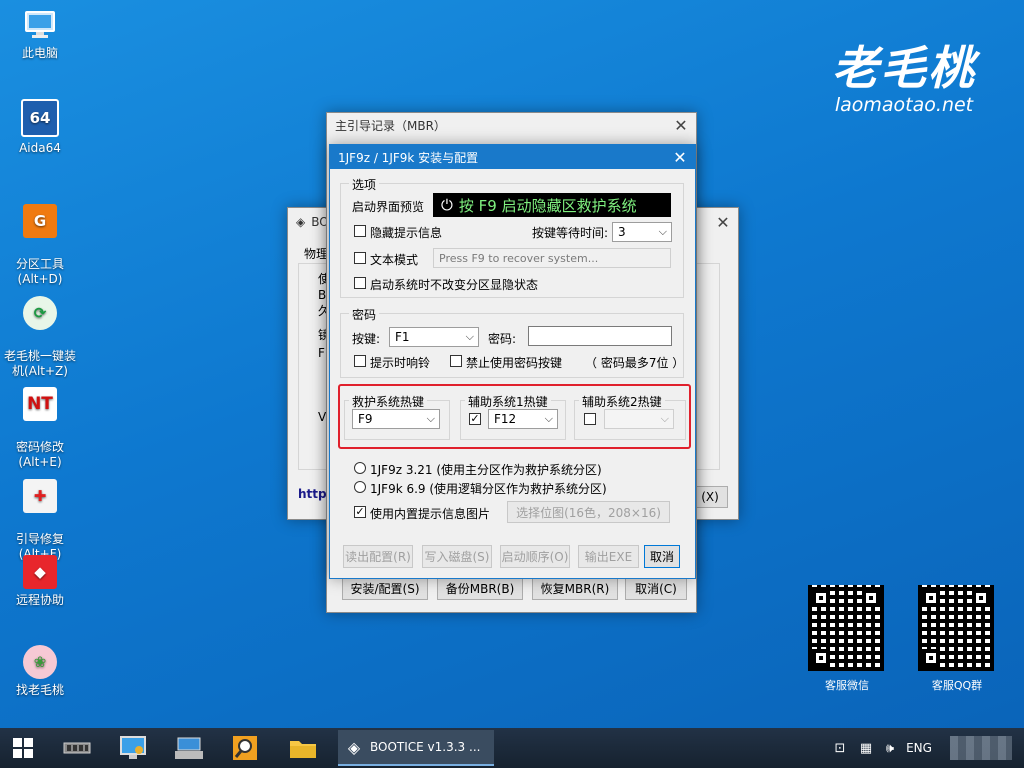  I want to click on password-group-title: 密码, so click(364, 314).